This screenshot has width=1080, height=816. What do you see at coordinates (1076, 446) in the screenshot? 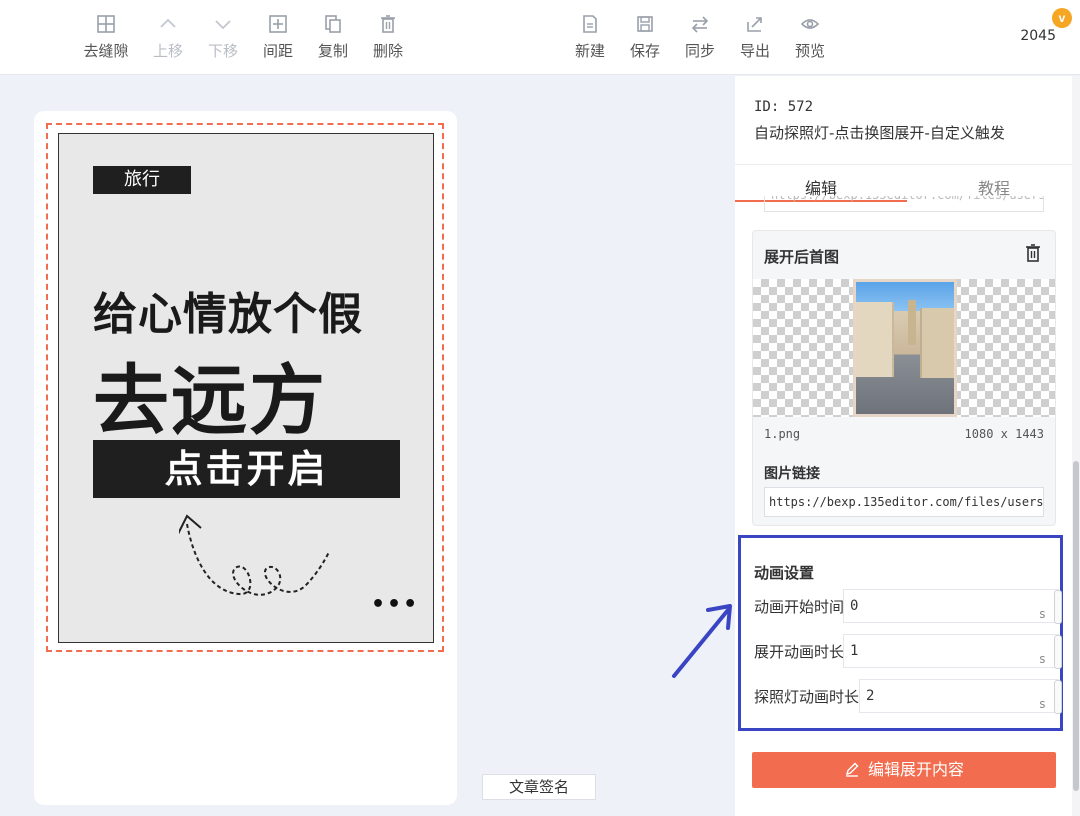
I see `panel-scrollbar` at bounding box center [1076, 446].